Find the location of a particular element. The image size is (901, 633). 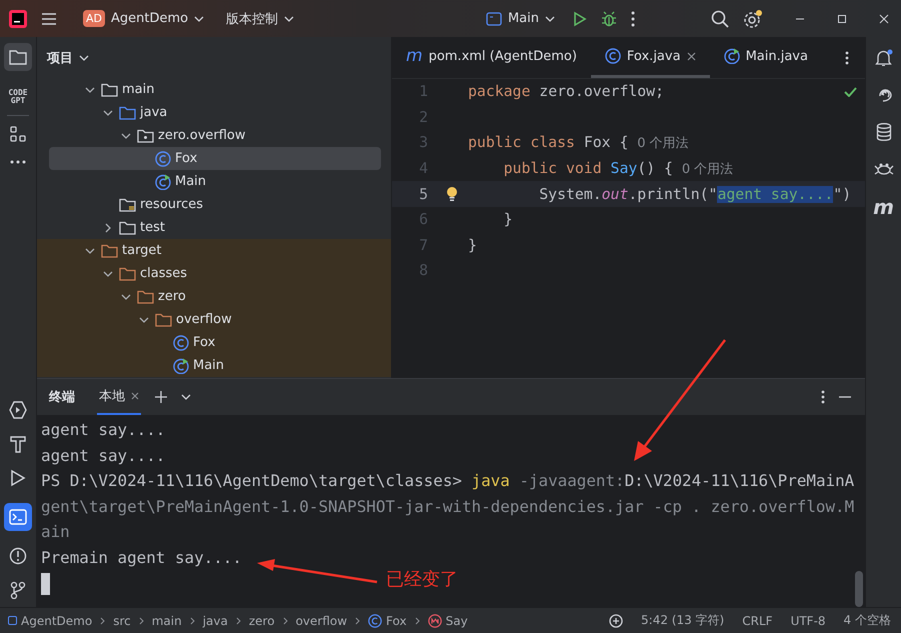

tree-item-label: main is located at coordinates (138, 89).